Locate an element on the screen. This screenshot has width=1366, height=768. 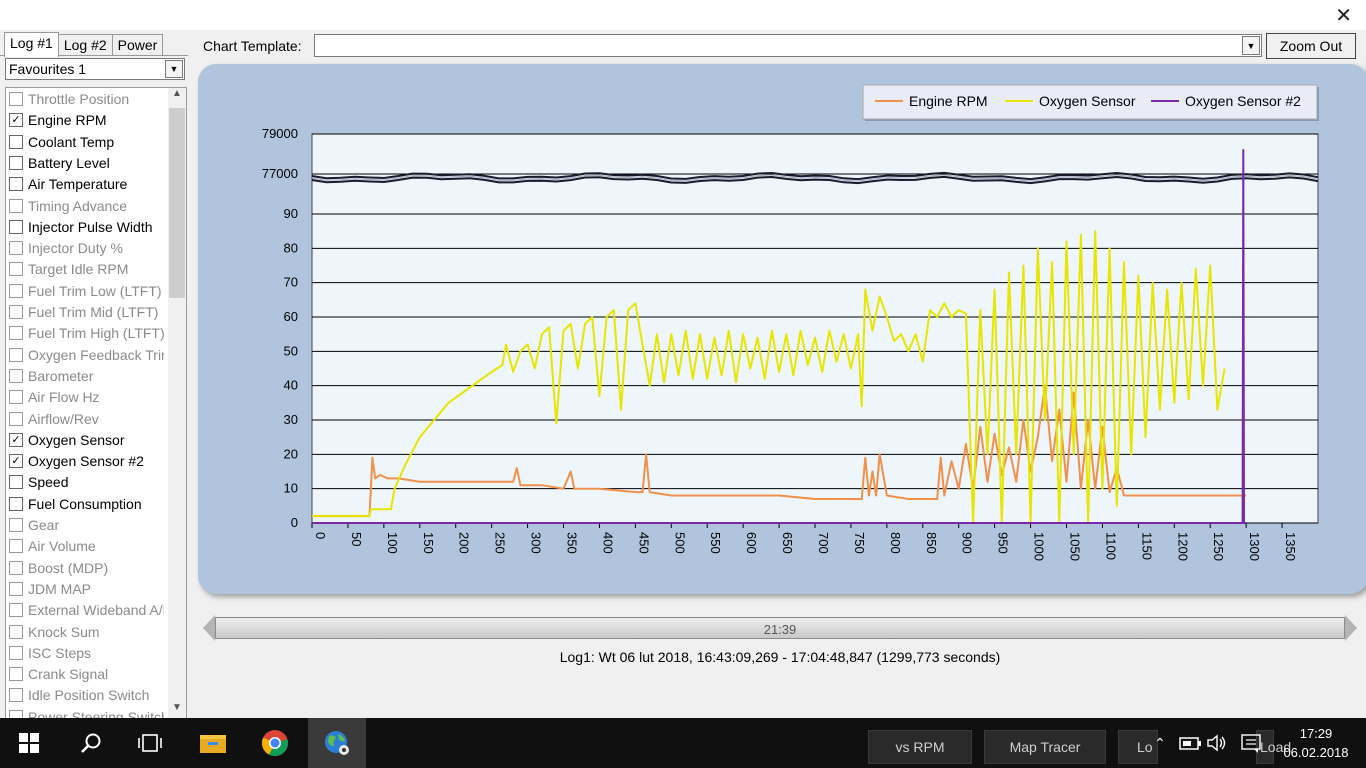
x-tick-label: 850 is located at coordinates (931, 543).